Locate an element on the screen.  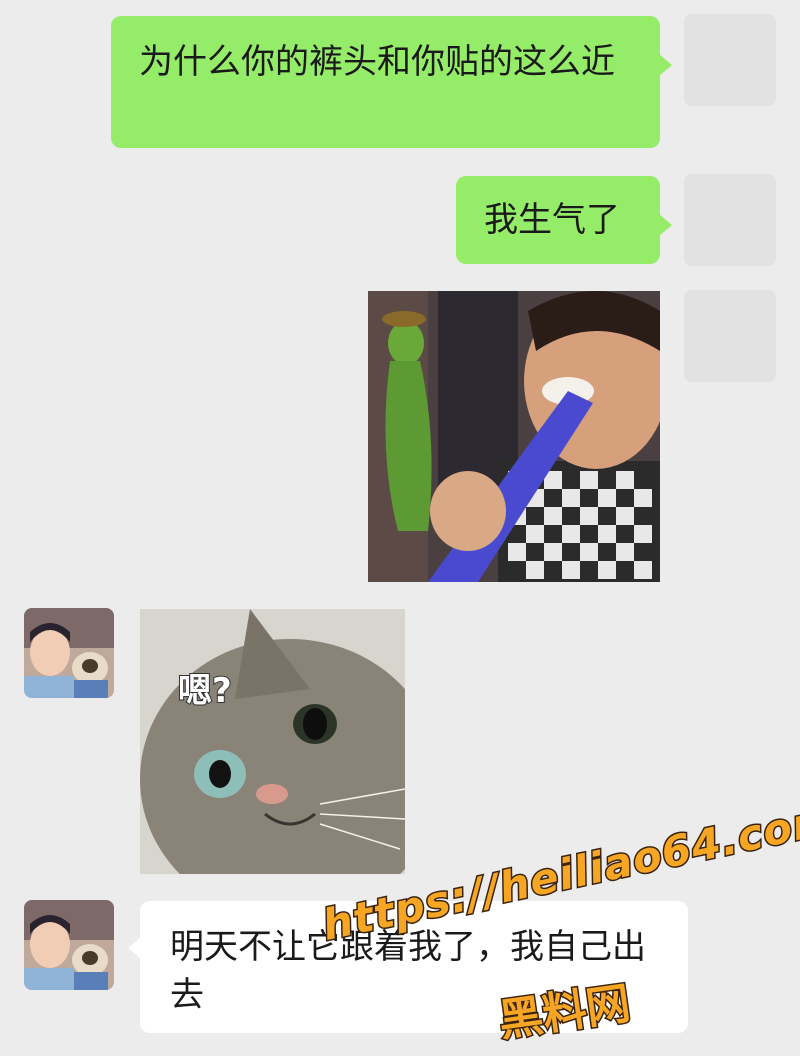
message-bubble-sent: 我生气了 is located at coordinates (564, 220).